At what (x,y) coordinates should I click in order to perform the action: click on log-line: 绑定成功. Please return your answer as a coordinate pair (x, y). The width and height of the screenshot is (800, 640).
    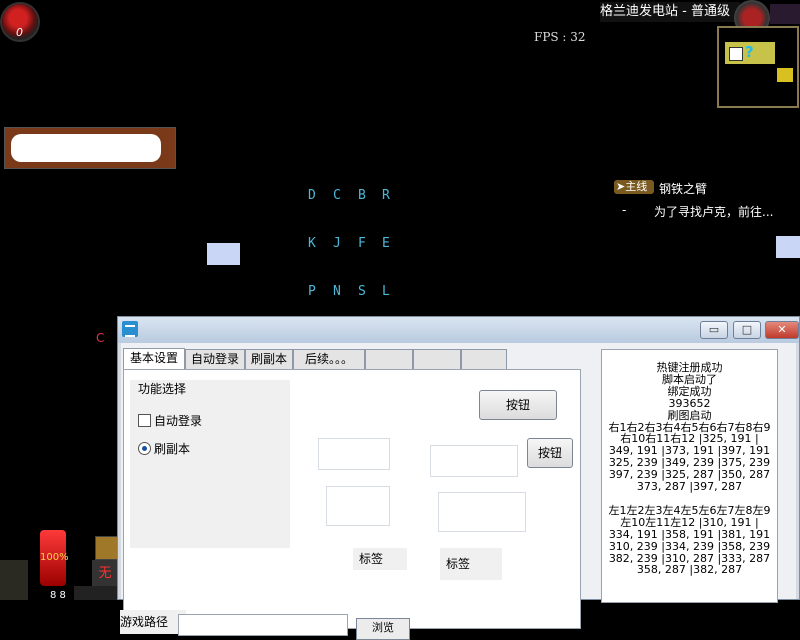
    Looking at the image, I should click on (689, 391).